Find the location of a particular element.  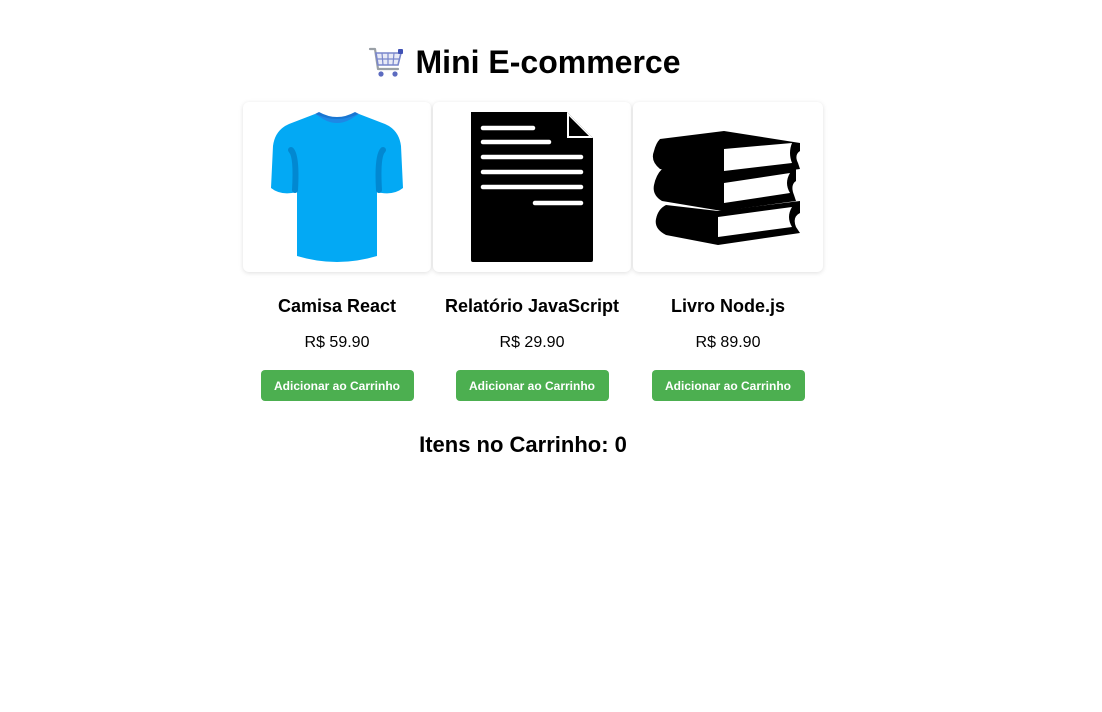

books-icon is located at coordinates (726, 188).